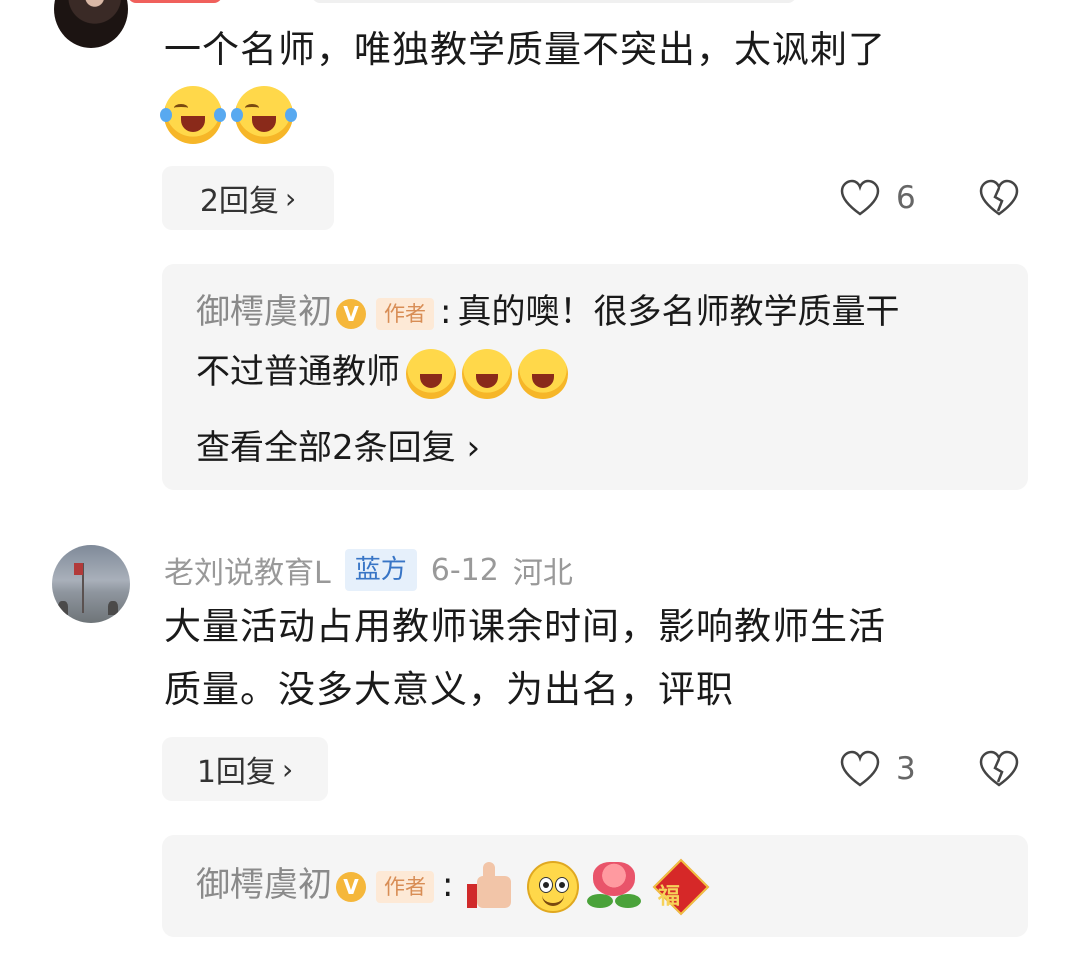 The width and height of the screenshot is (1080, 962). What do you see at coordinates (669, 897) in the screenshot?
I see `fu-character: 福` at bounding box center [669, 897].